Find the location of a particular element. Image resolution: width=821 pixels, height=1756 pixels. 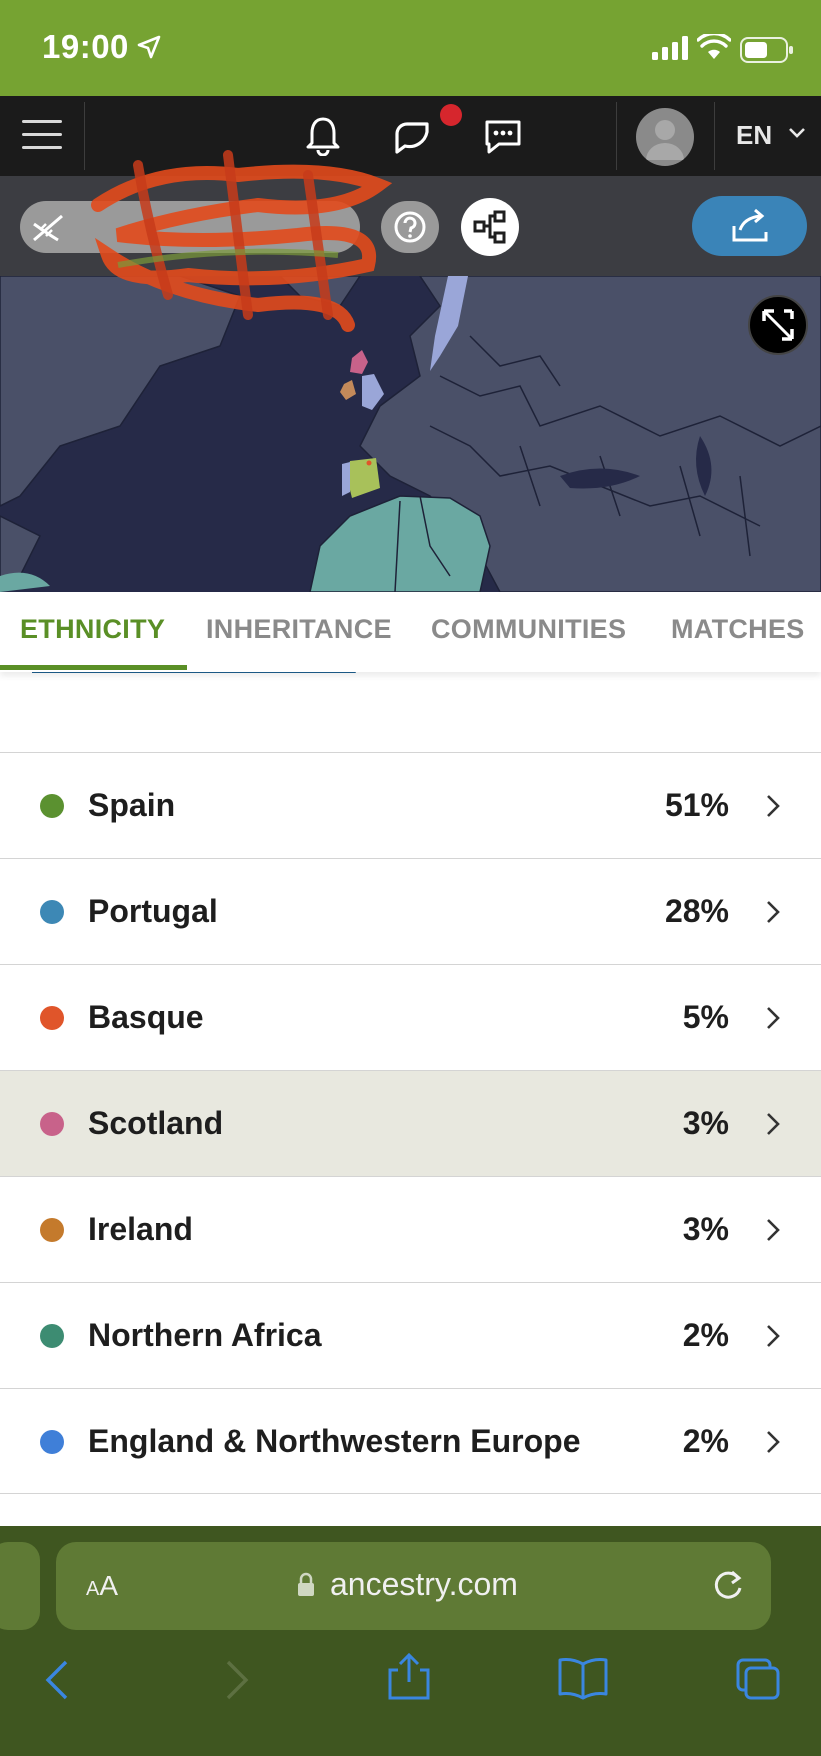

messages-icon is located at coordinates (503, 139).